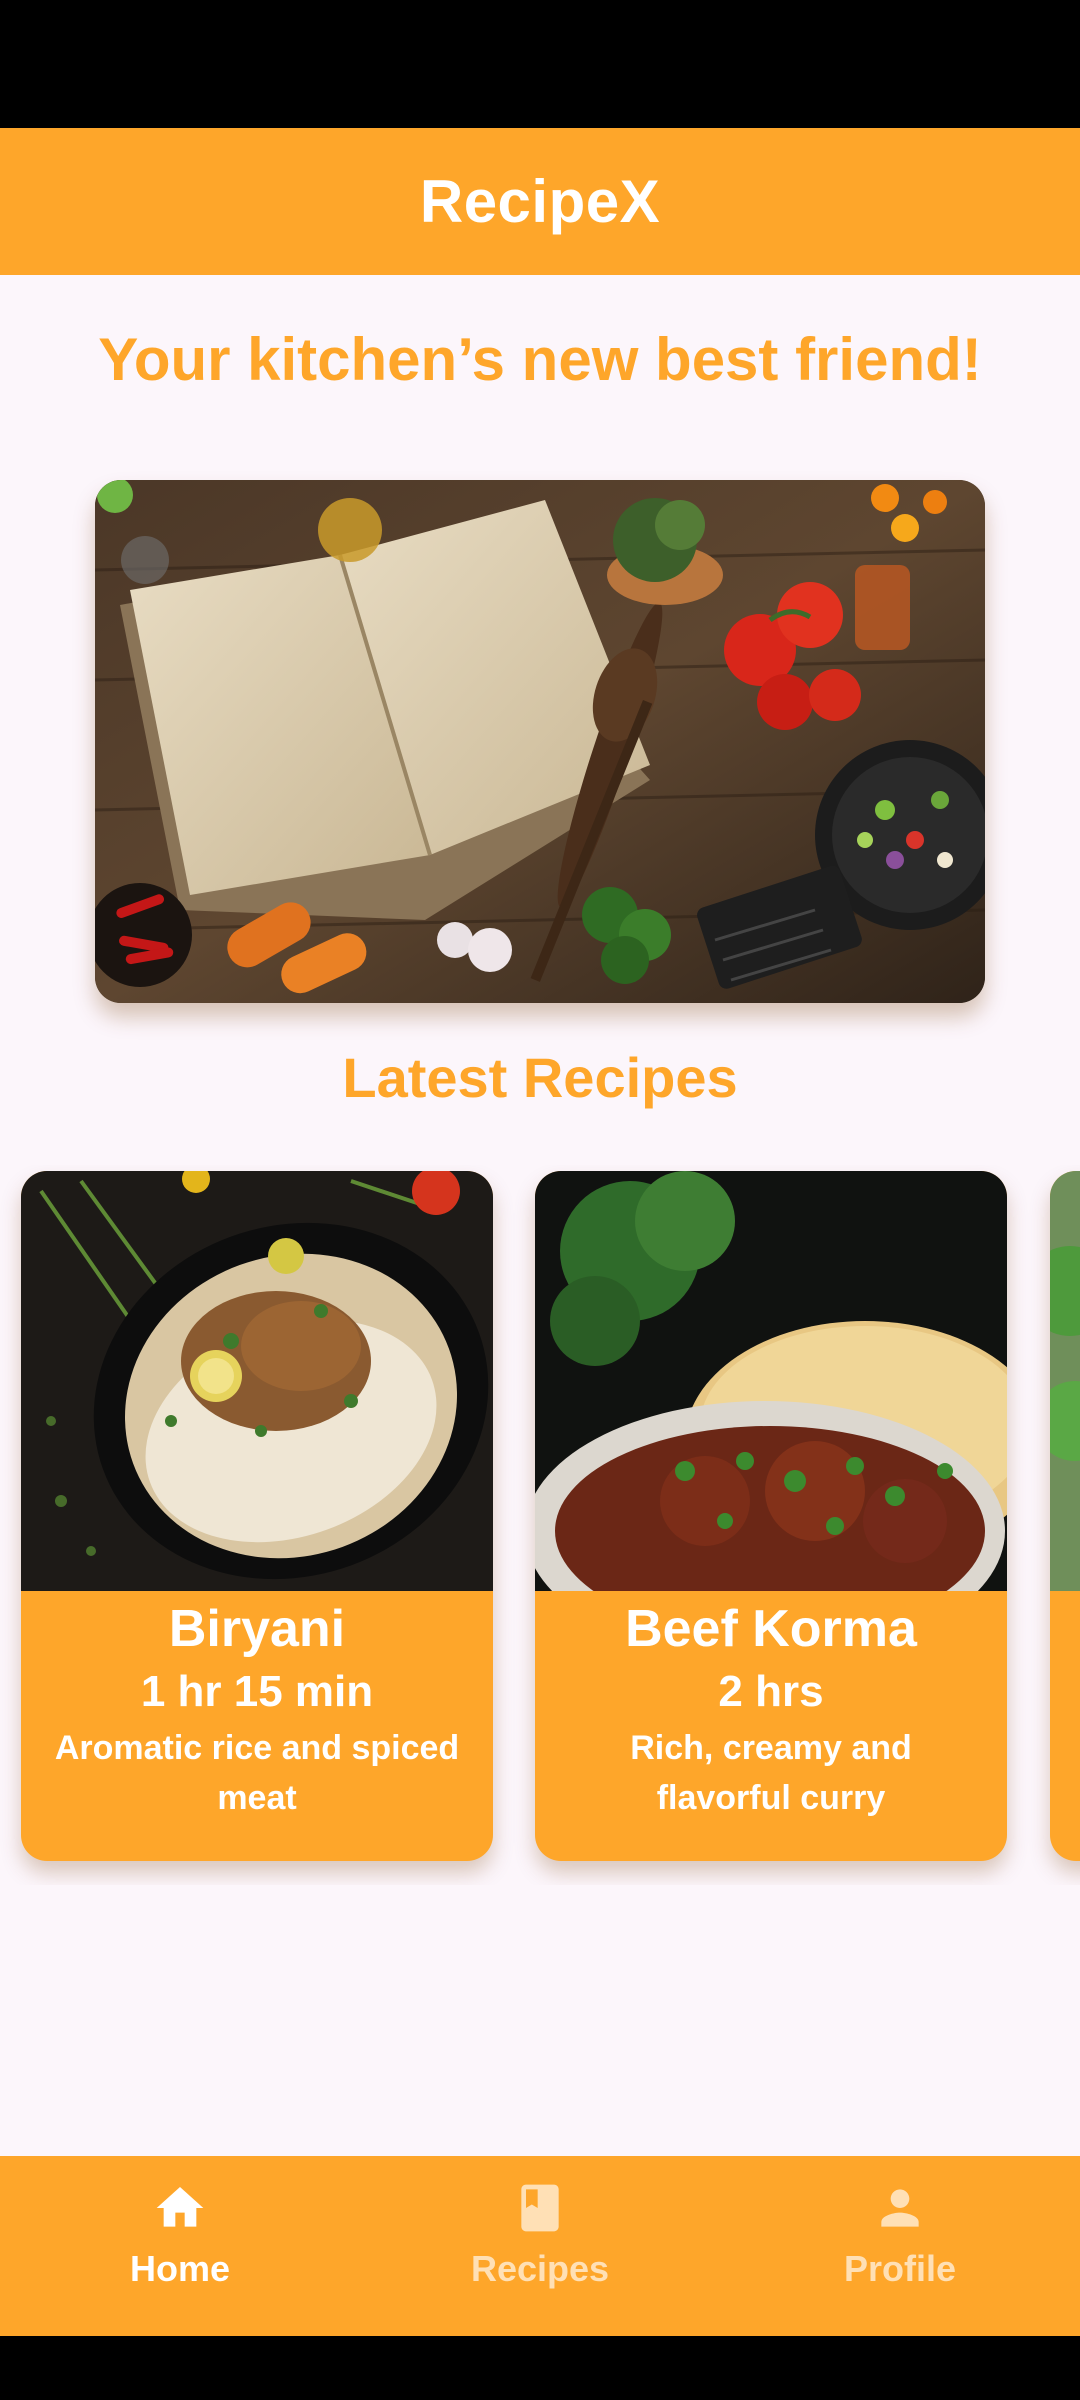 Image resolution: width=1080 pixels, height=2400 pixels. Describe the element at coordinates (257, 1773) in the screenshot. I see `recipe-description: Aromatic rice and spiced meat` at that location.